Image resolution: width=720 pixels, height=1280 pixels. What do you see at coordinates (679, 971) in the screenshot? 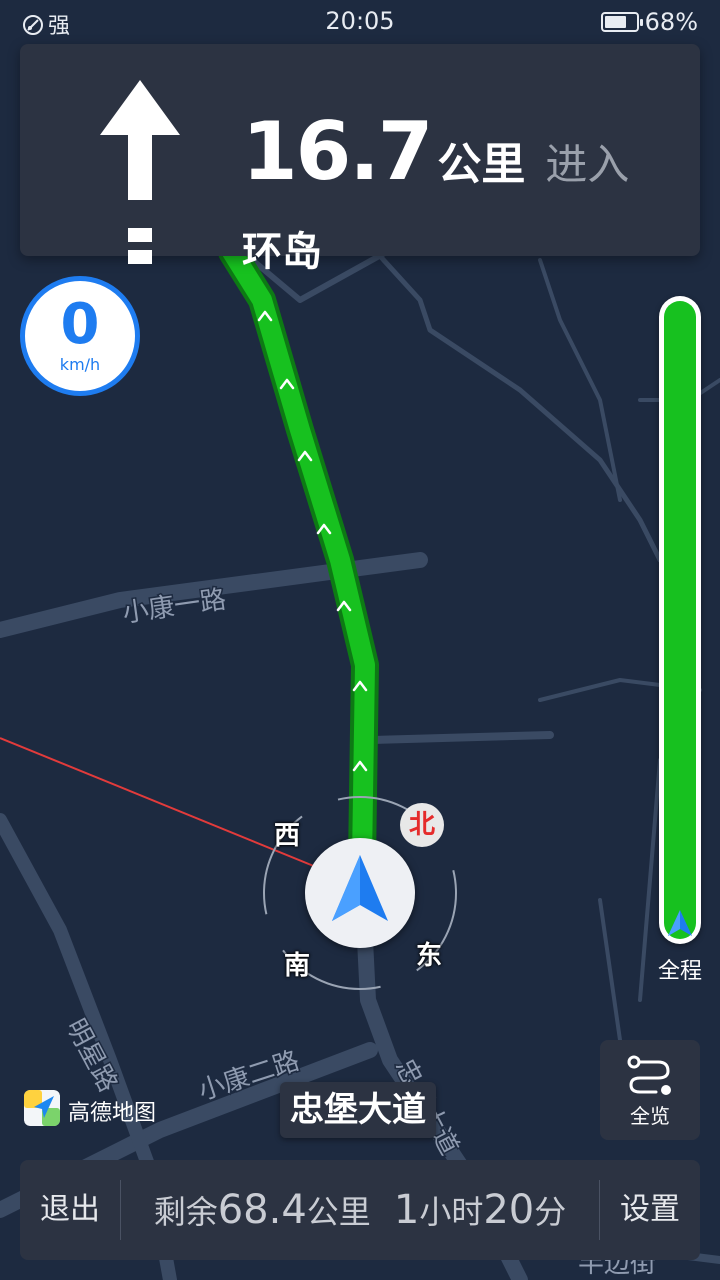
I see `route-progress-label: 全程` at bounding box center [679, 971].